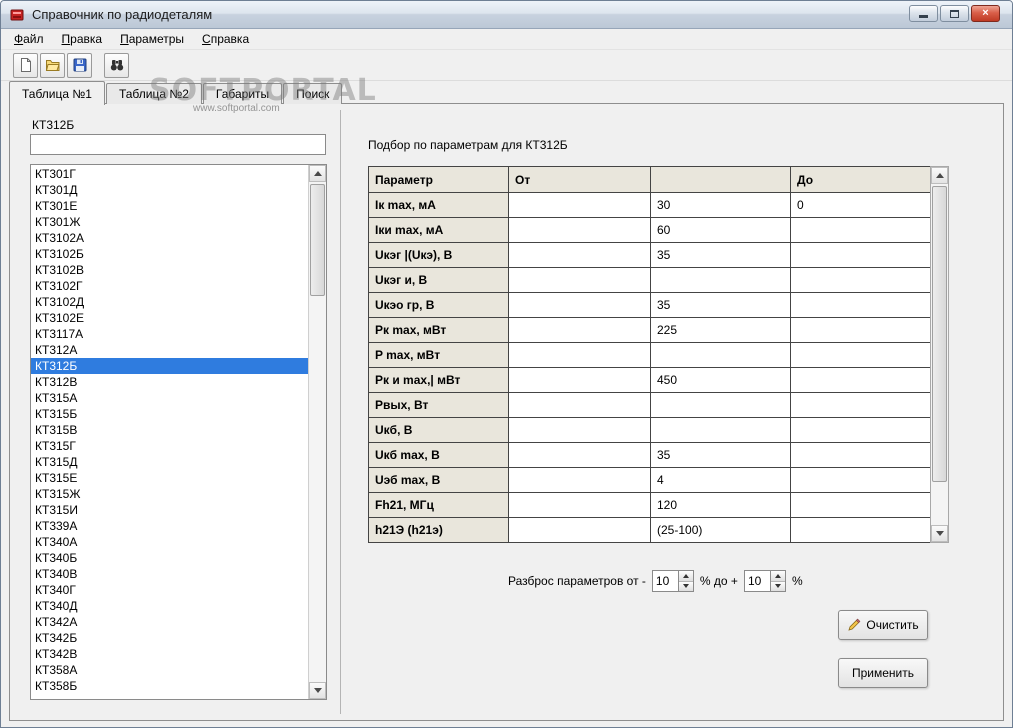 This screenshot has height=728, width=1013. Describe the element at coordinates (169, 414) in the screenshot. I see `list-item: КТ315Б` at that location.